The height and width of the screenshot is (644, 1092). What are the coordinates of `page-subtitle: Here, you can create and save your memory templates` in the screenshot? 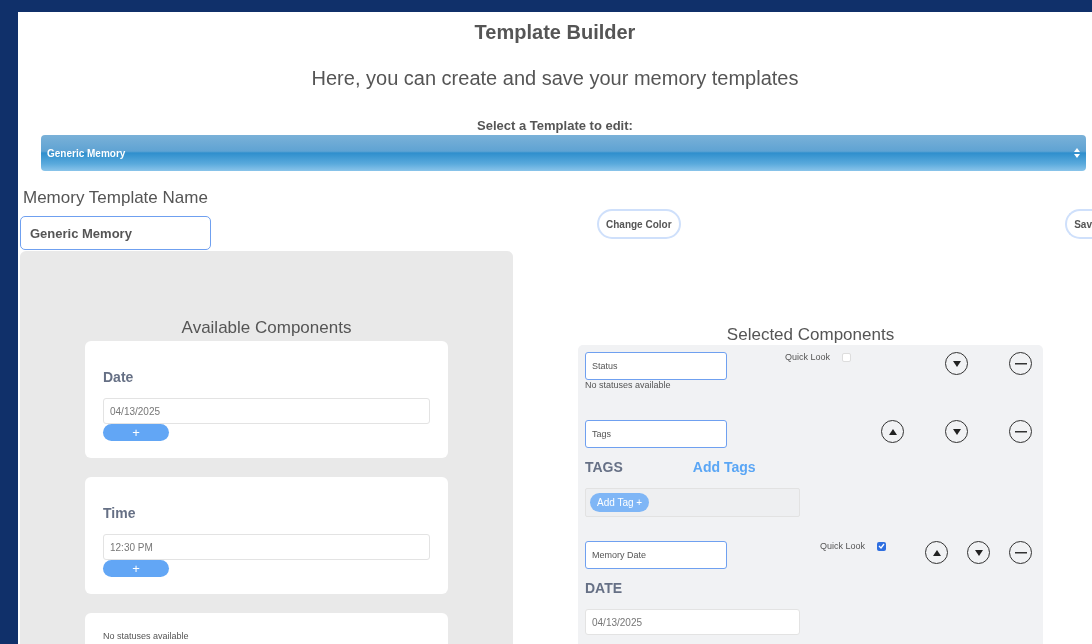 It's located at (555, 78).